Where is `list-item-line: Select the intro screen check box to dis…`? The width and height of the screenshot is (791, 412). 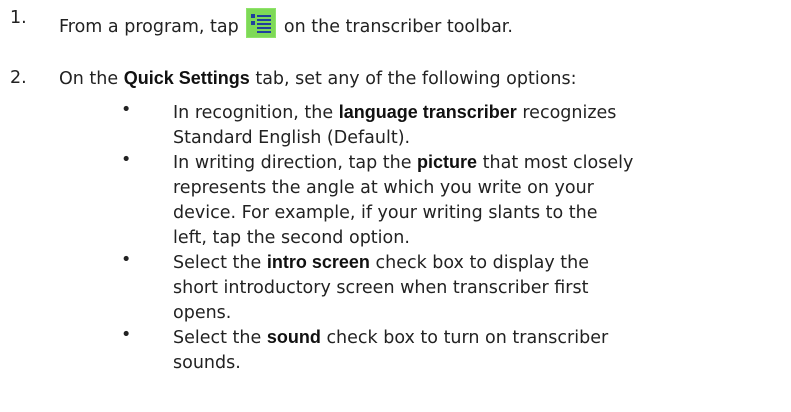 list-item-line: Select the intro screen check box to dis… is located at coordinates (381, 263).